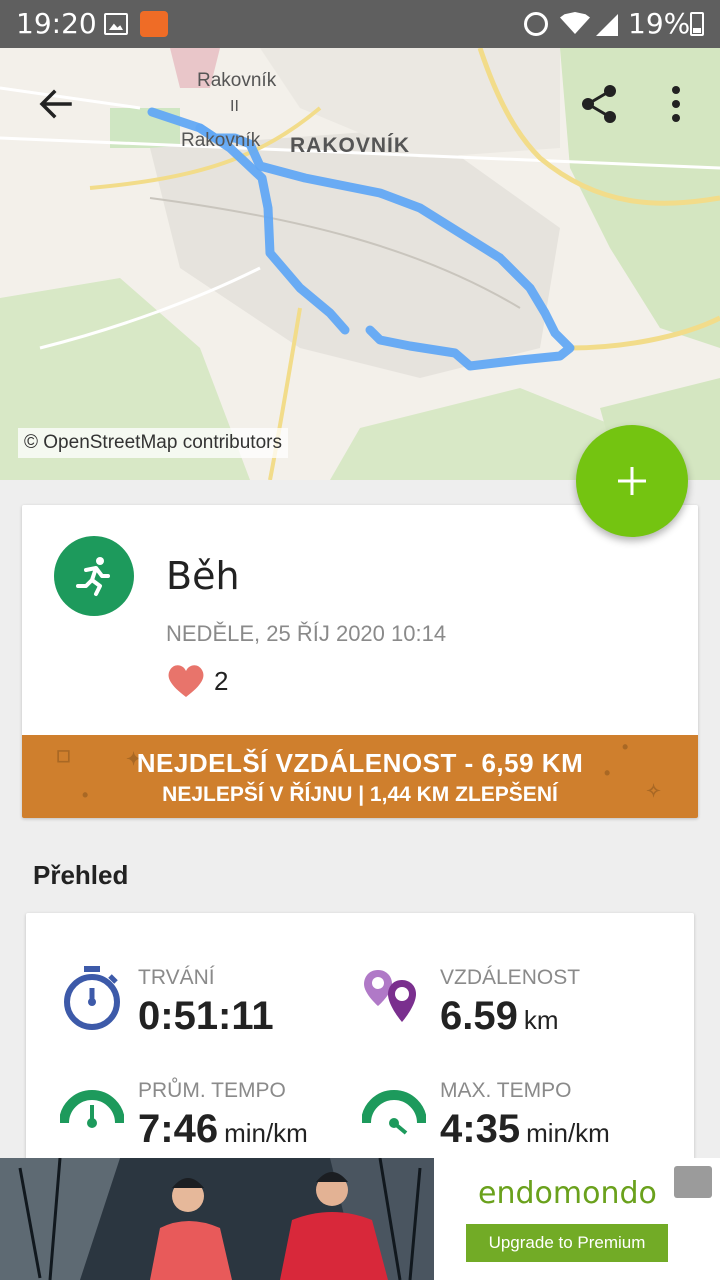 The height and width of the screenshot is (1280, 720). I want to click on ad-photo, so click(217, 1219).